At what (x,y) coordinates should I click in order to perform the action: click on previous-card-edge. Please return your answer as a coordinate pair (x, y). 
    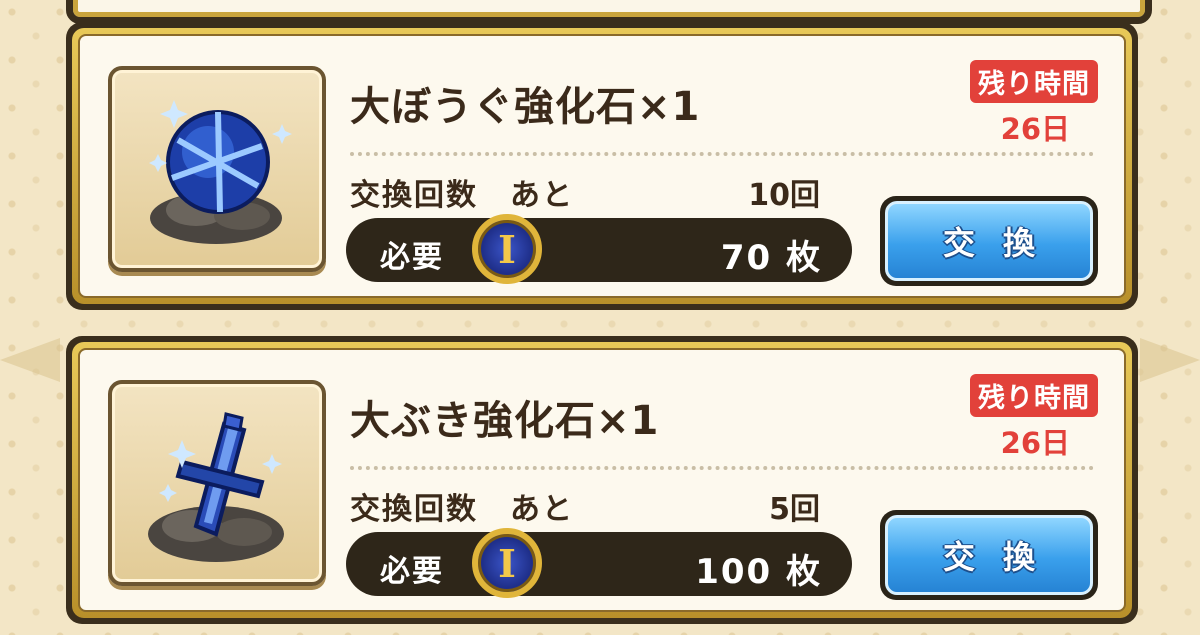
    Looking at the image, I should click on (609, 12).